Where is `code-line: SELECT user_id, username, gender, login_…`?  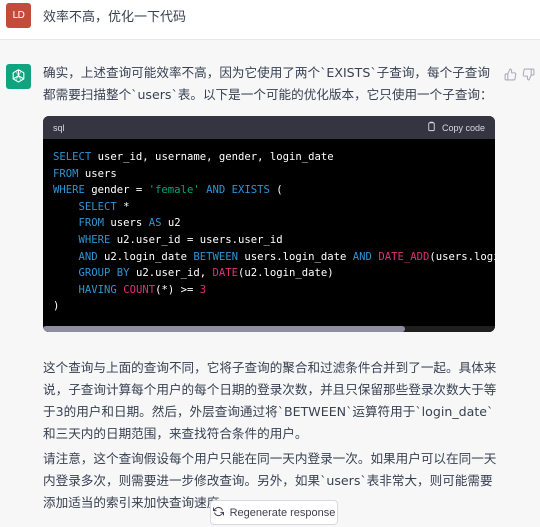
code-line: SELECT user_id, username, gender, login_… is located at coordinates (193, 157).